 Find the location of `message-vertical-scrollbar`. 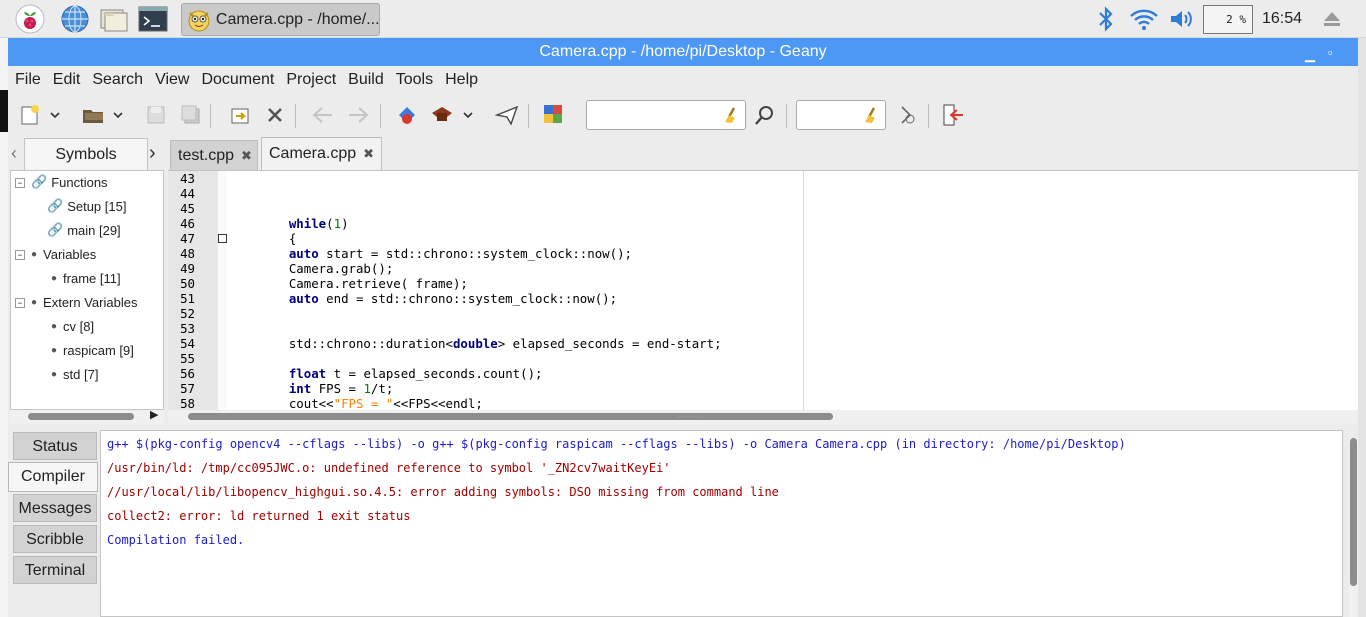

message-vertical-scrollbar is located at coordinates (1353, 527).